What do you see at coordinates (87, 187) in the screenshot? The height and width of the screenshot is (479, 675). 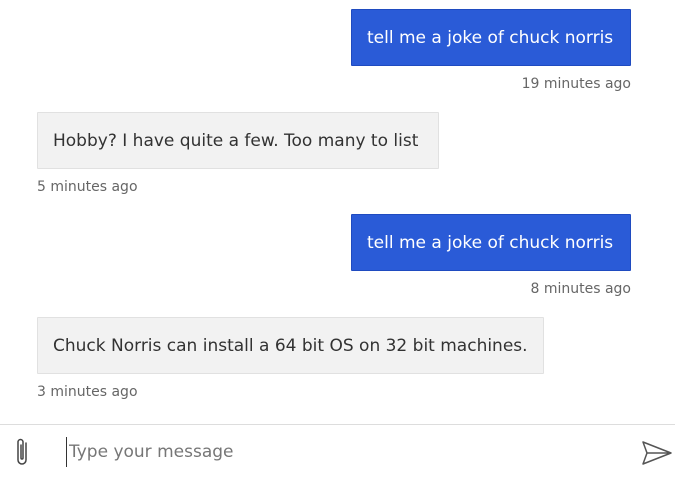 I see `message-timestamp: 5 minutes ago` at bounding box center [87, 187].